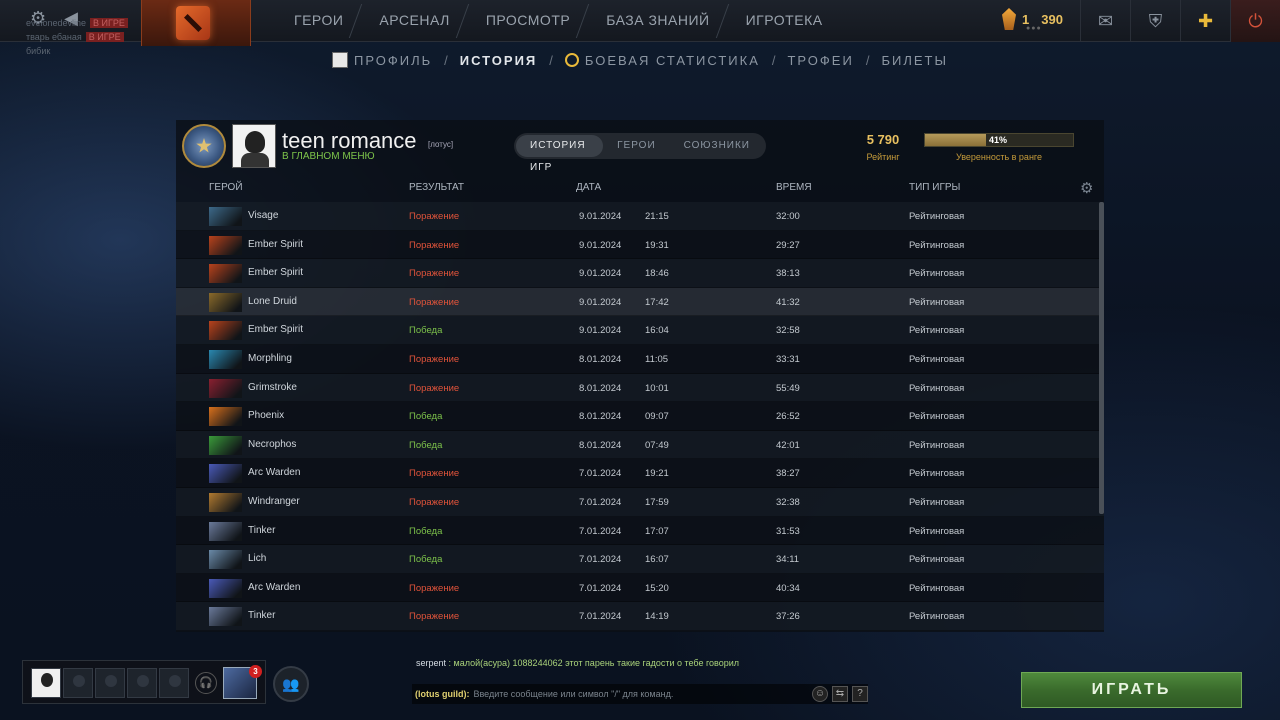 This screenshot has width=1280, height=720. I want to click on rating-label: Рейтинг, so click(883, 157).